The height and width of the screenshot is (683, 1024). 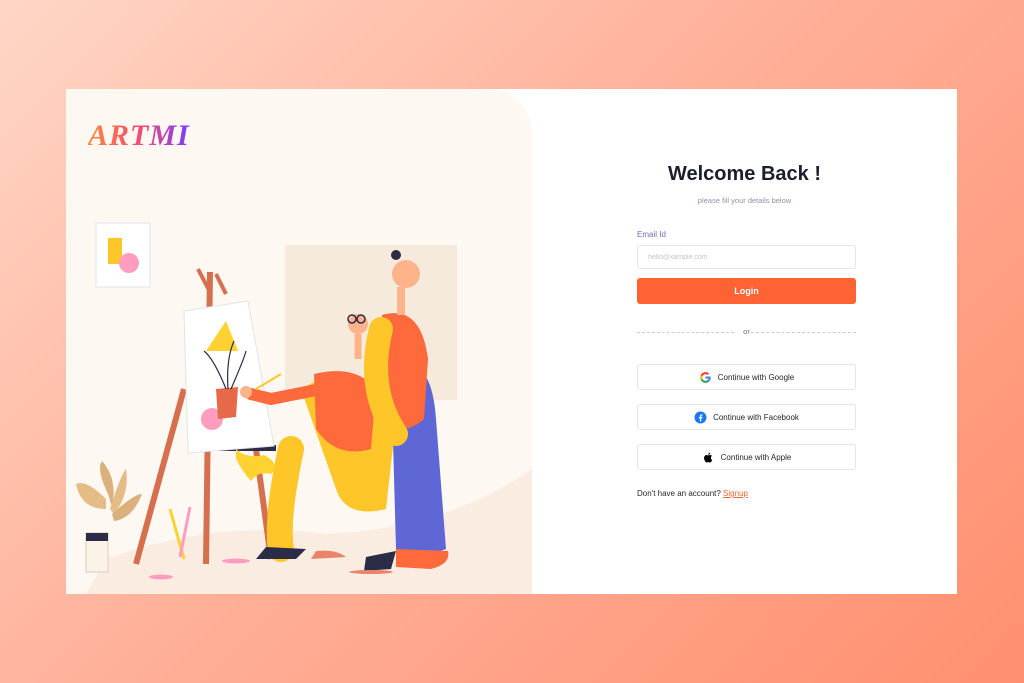 I want to click on email-input, so click(x=746, y=257).